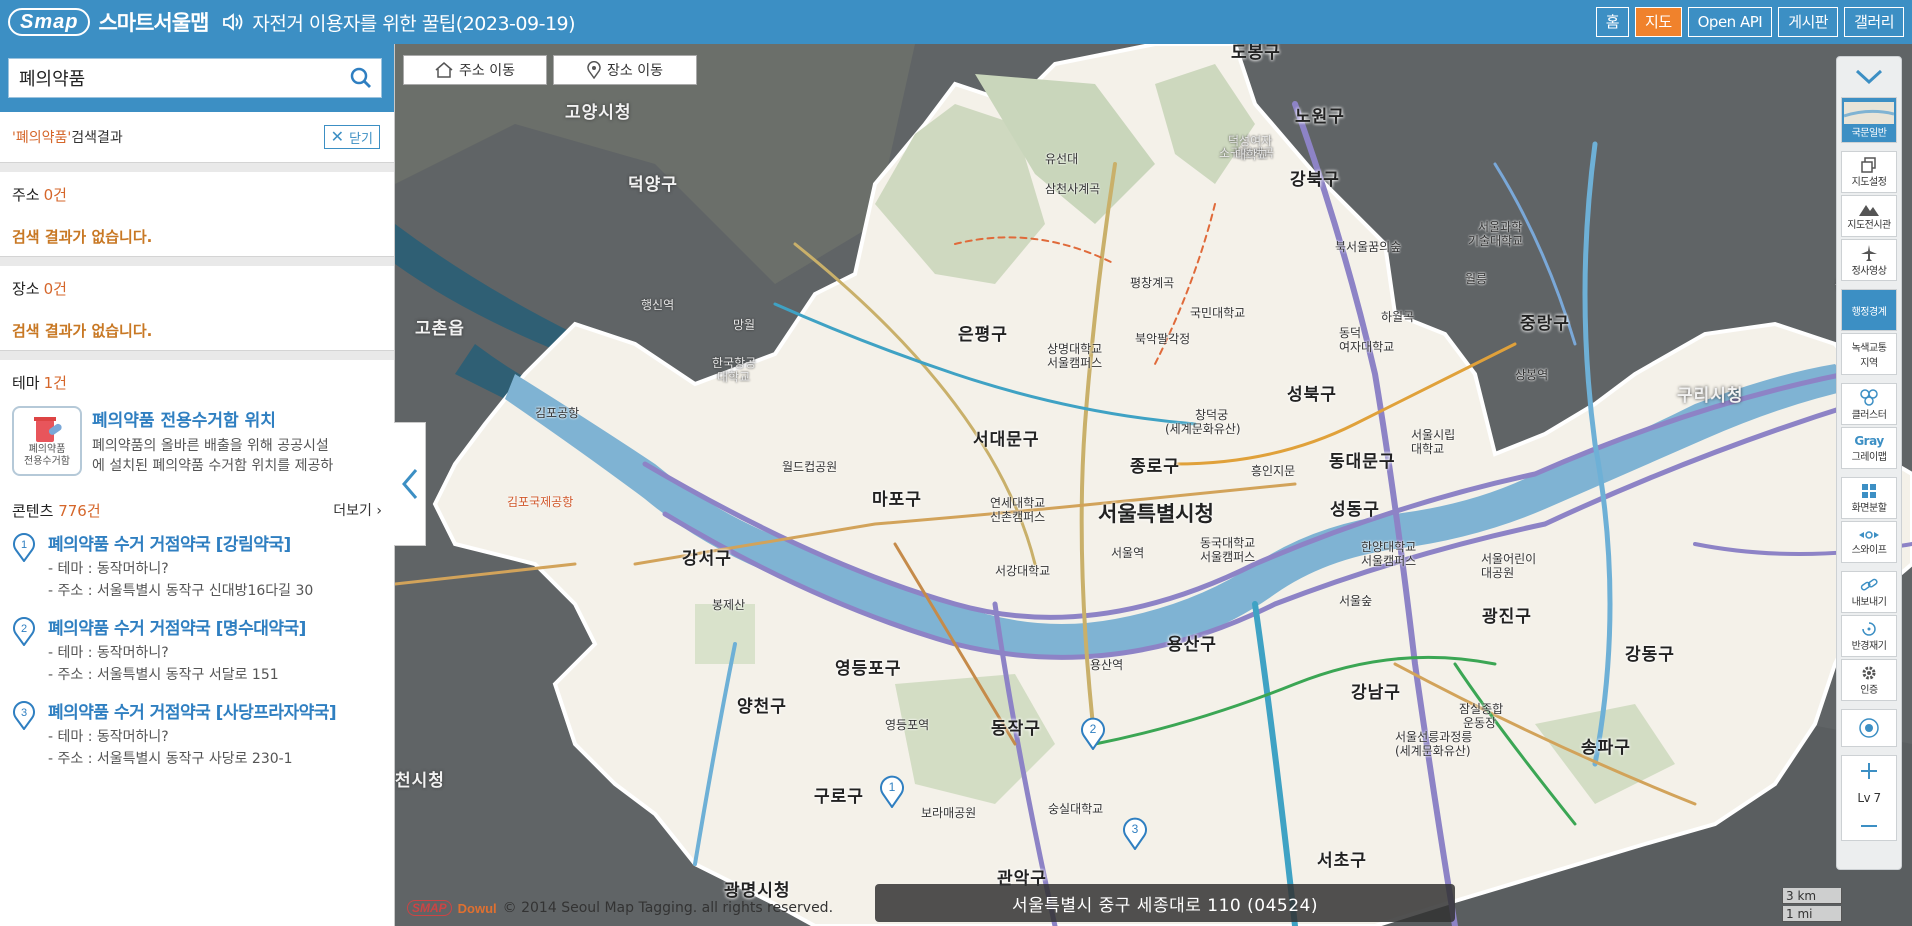 The width and height of the screenshot is (1912, 926). Describe the element at coordinates (868, 669) in the screenshot. I see `district-label: 영등포구` at that location.